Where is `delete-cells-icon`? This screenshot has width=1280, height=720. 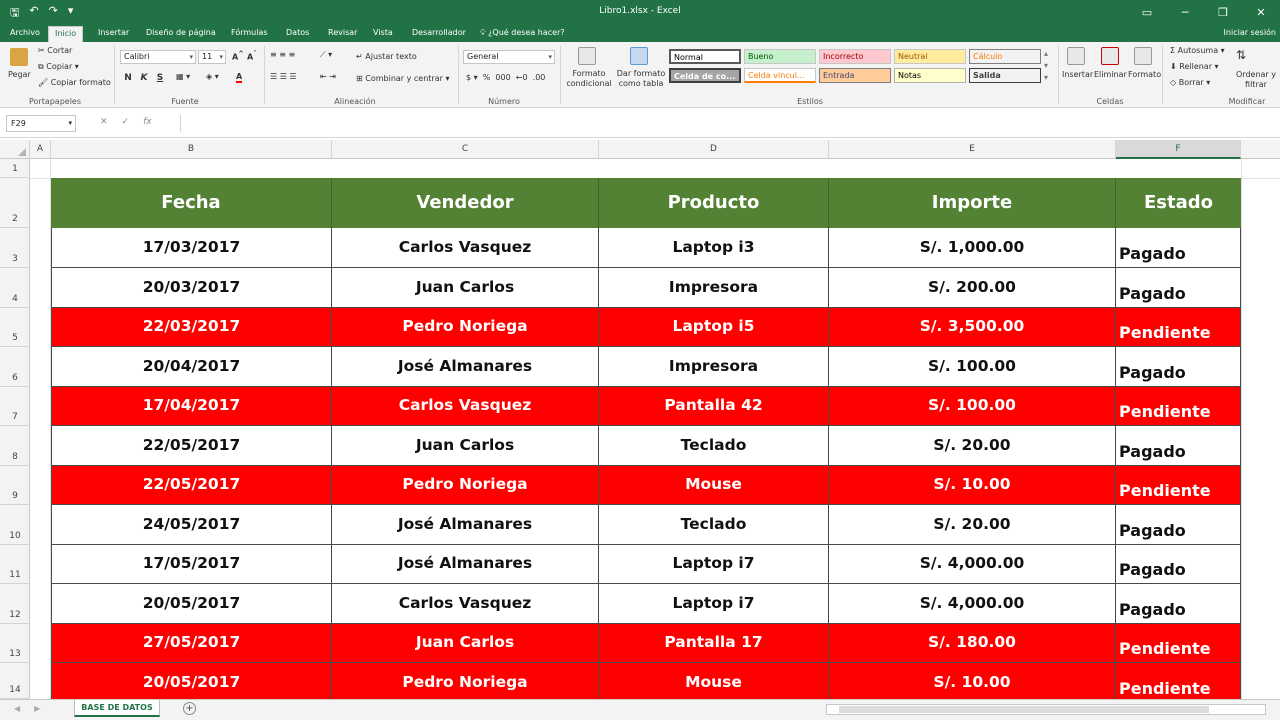 delete-cells-icon is located at coordinates (1110, 56).